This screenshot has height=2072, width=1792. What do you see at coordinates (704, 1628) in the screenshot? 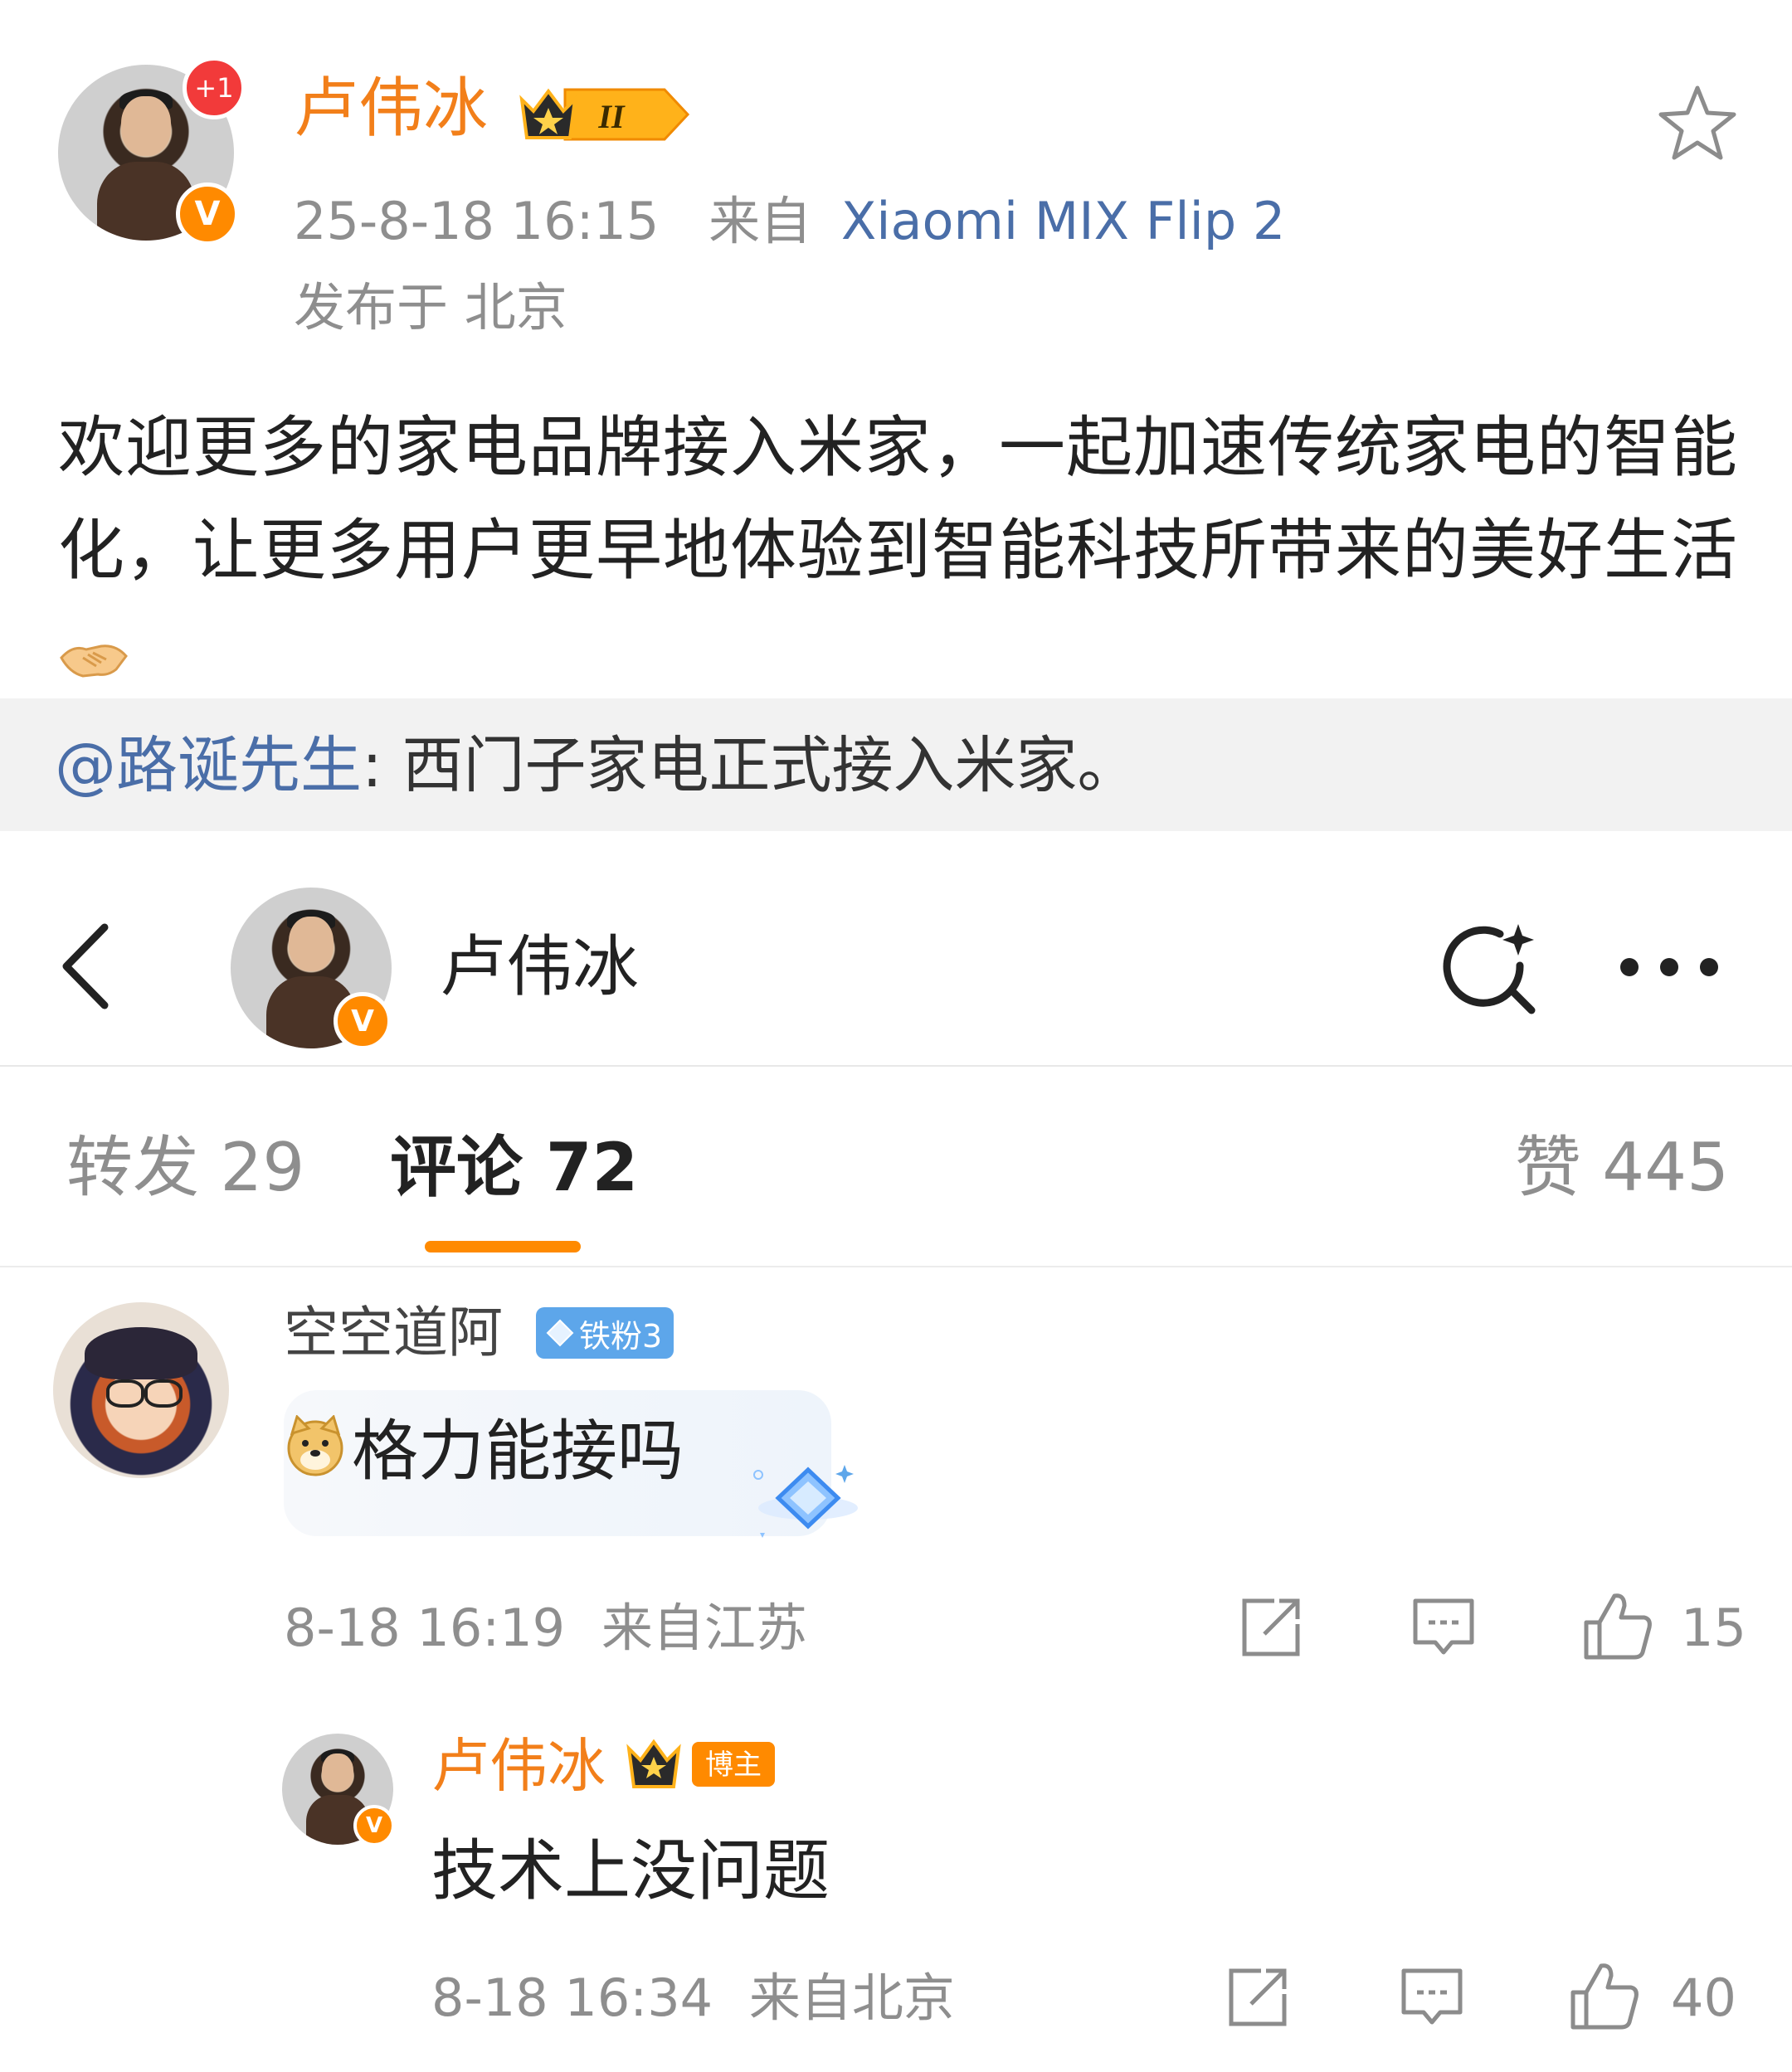
I see `comment-location: 来自江苏` at bounding box center [704, 1628].